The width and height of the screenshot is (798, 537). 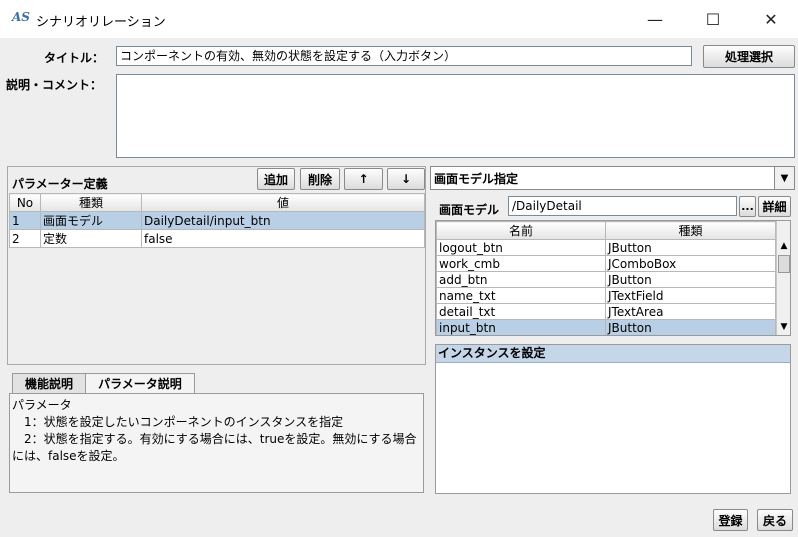 What do you see at coordinates (178, 422) in the screenshot?
I see `description-line: 1：状態を設定したいコンポーネントのインスタンスを指定` at bounding box center [178, 422].